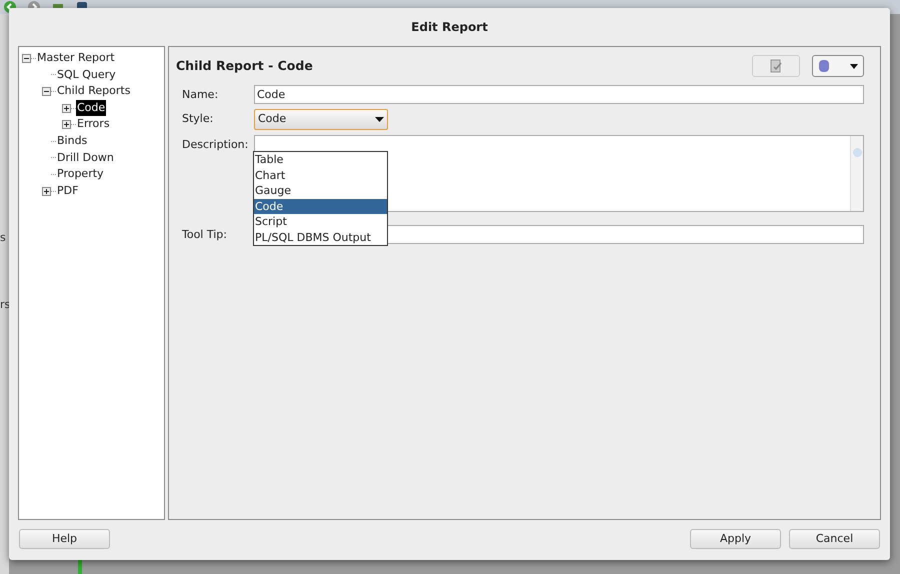 Image resolution: width=900 pixels, height=574 pixels. I want to click on dropdown-option: Code, so click(320, 206).